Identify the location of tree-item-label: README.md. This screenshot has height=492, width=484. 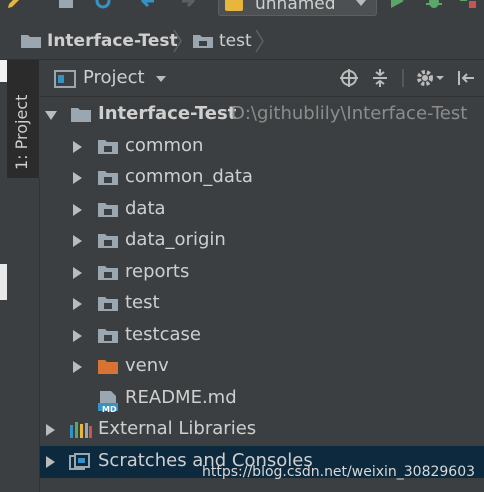
(181, 397).